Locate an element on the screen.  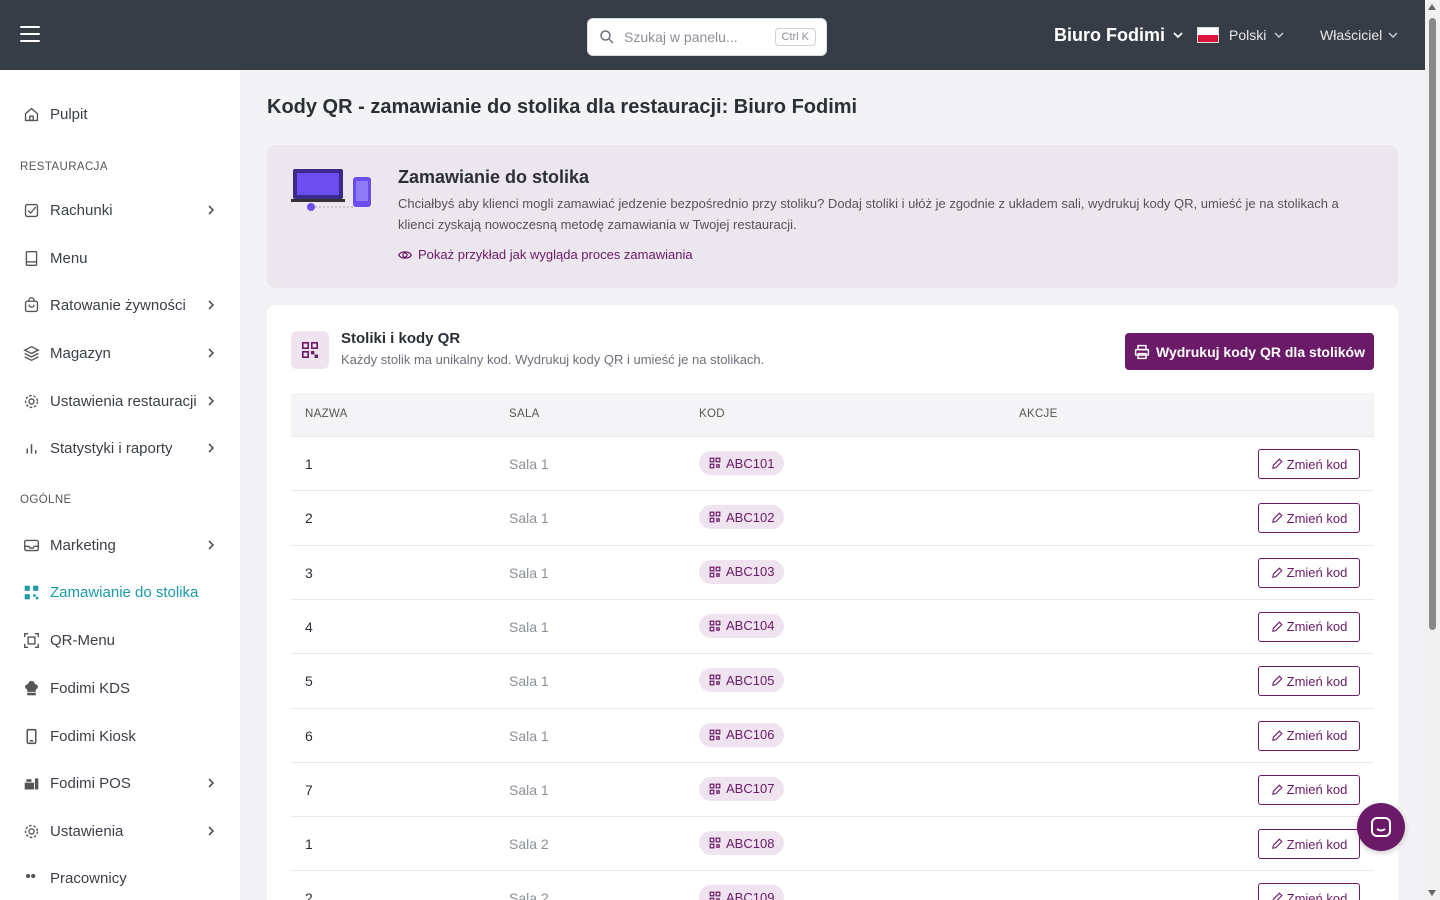
table-name-cell: 1 is located at coordinates (309, 844).